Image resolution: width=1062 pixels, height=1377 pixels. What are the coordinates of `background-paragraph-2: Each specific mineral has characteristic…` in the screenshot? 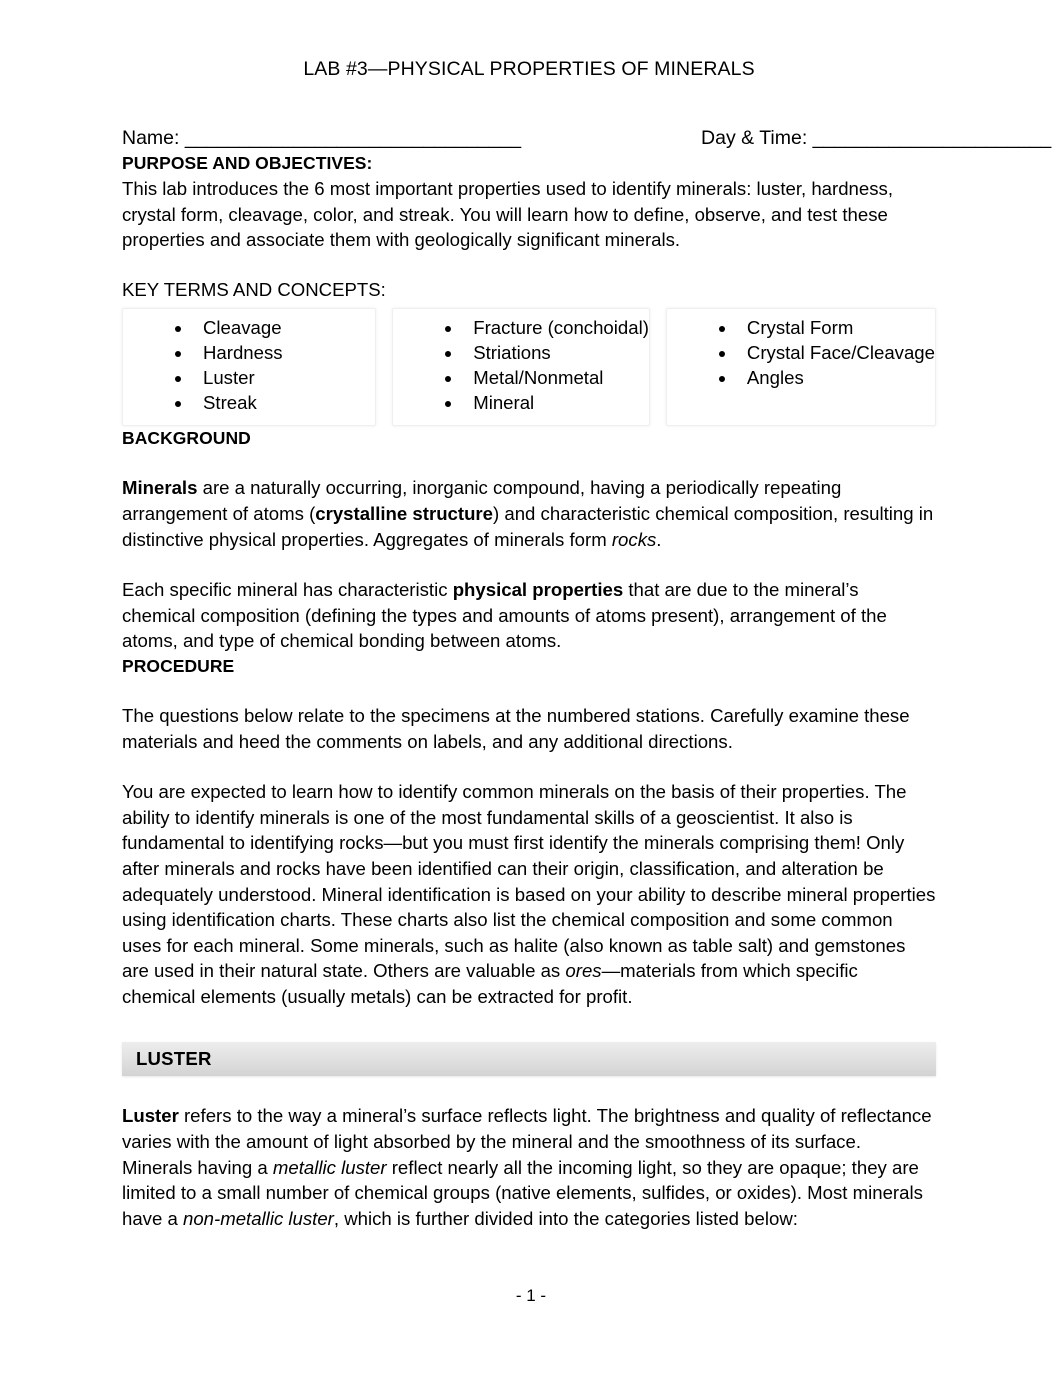 It's located at (529, 615).